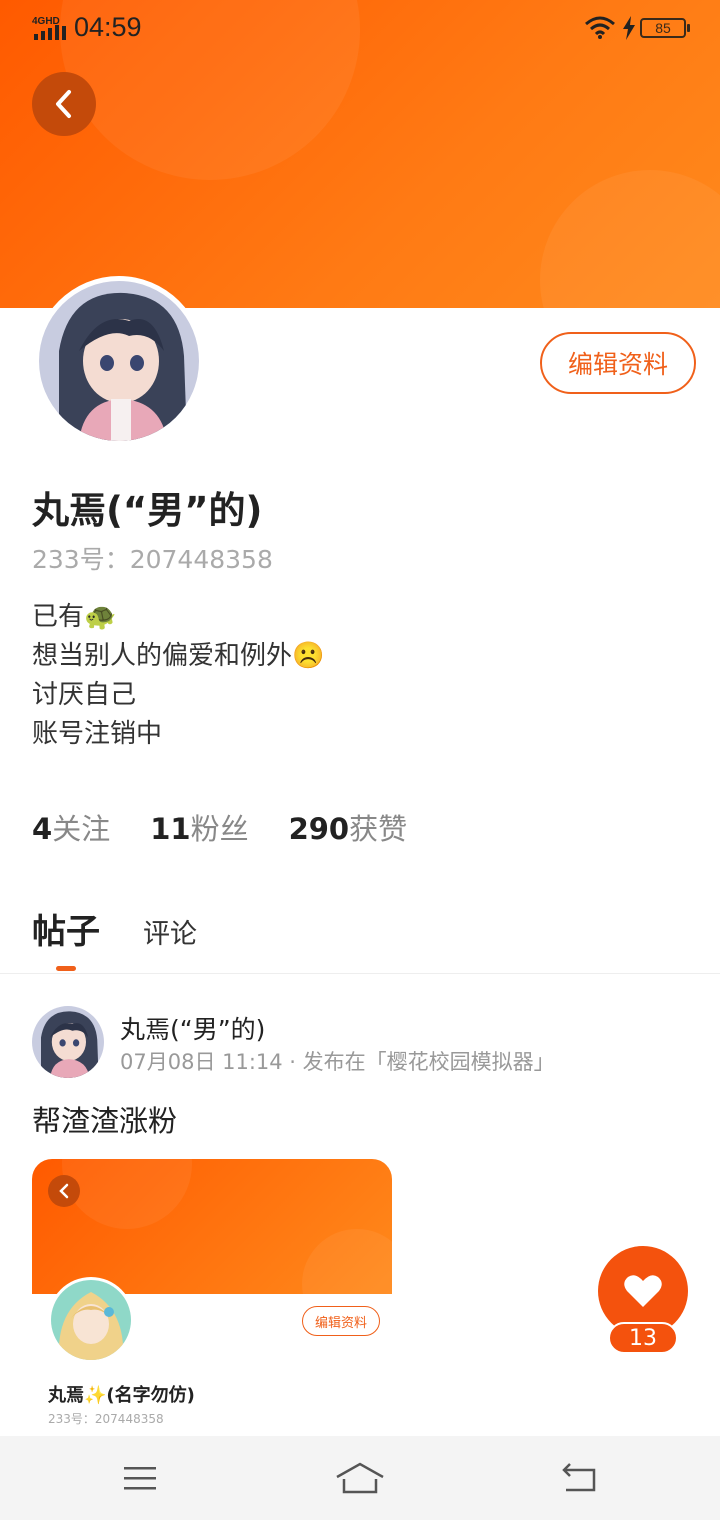 The width and height of the screenshot is (720, 1520). I want to click on bio-line: 账号注销中, so click(97, 734).